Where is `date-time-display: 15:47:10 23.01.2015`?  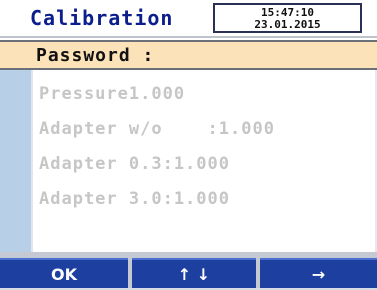
date-time-display: 15:47:10 23.01.2015 is located at coordinates (287, 18).